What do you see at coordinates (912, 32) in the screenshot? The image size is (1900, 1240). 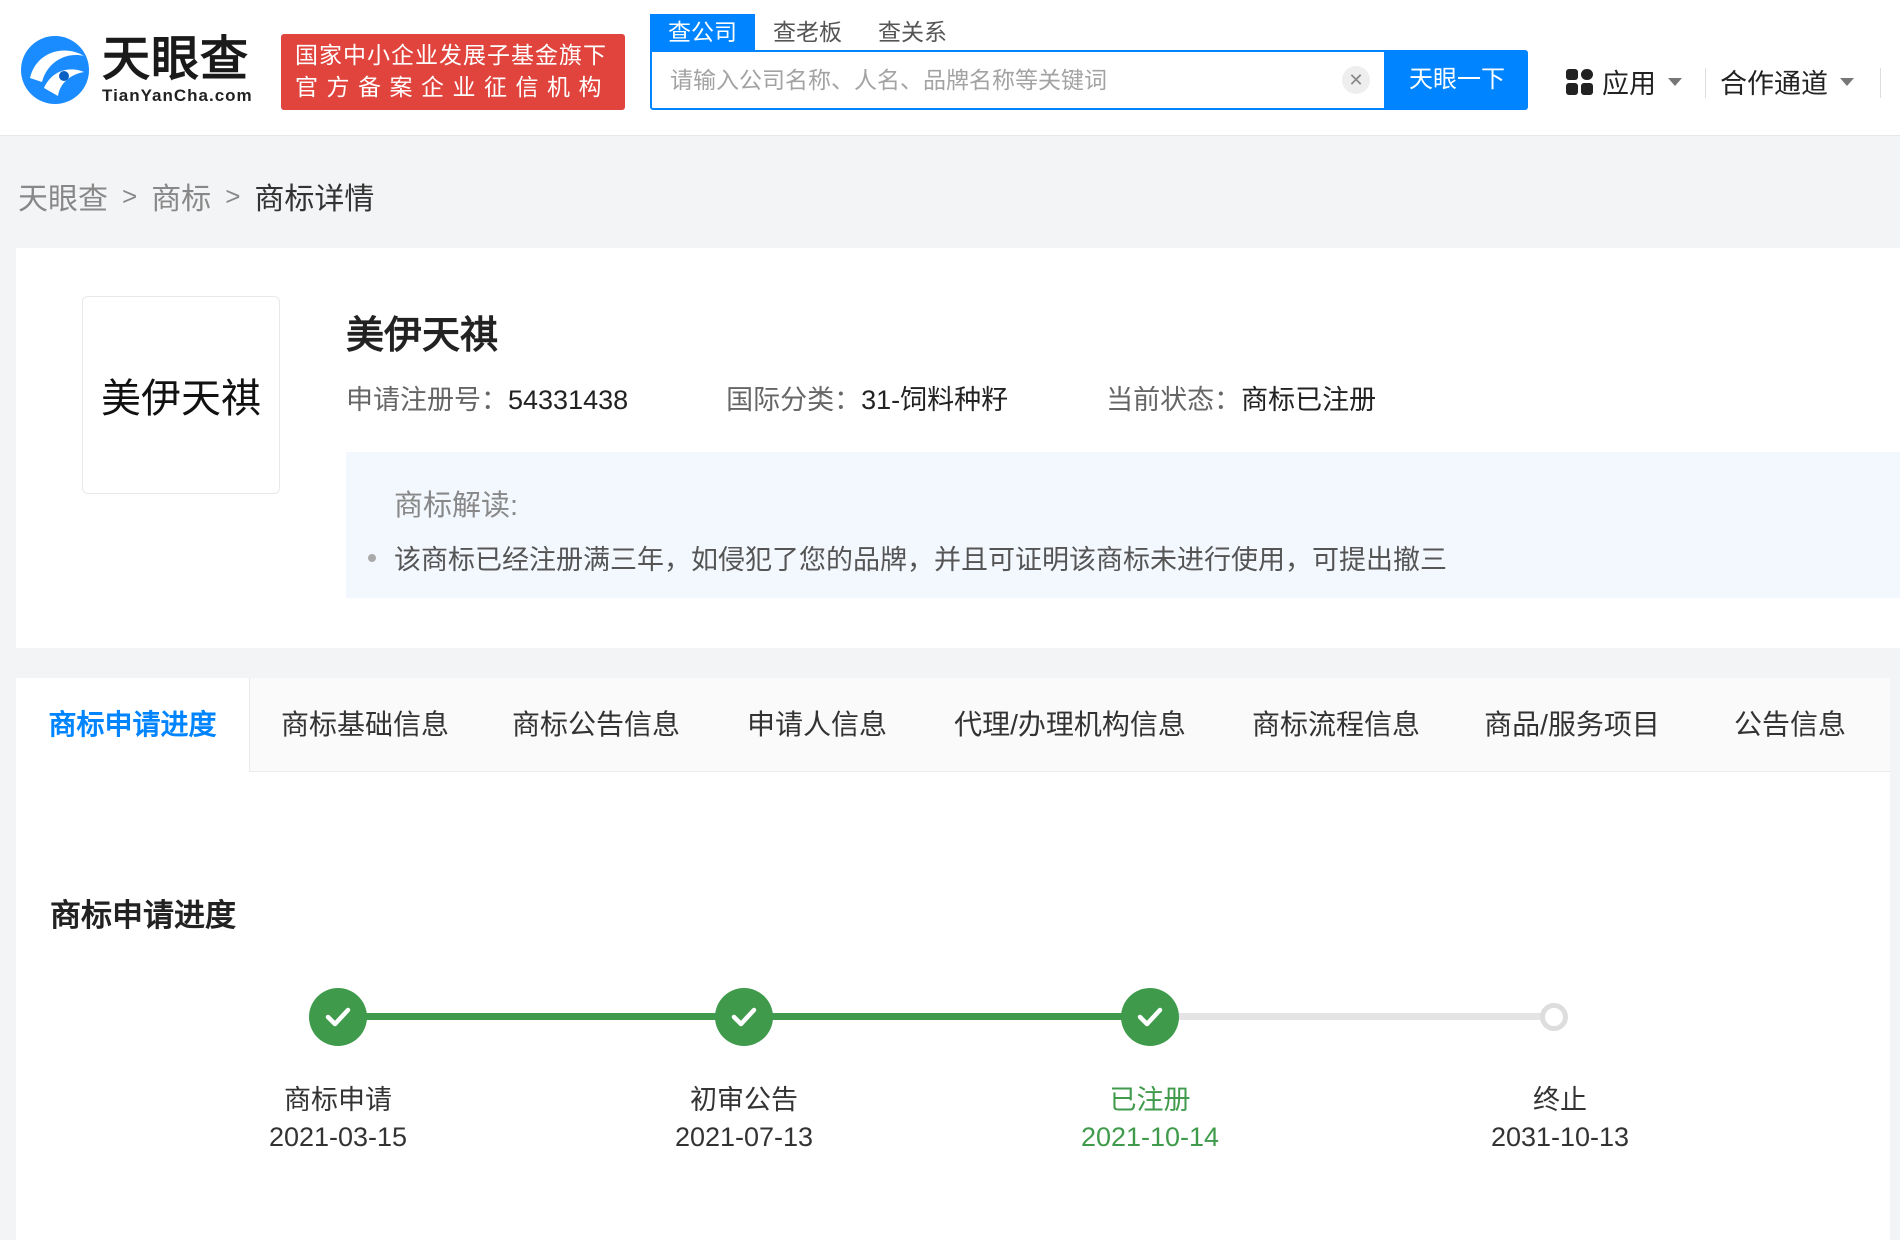 I see `search-tab-relation: 查关系` at bounding box center [912, 32].